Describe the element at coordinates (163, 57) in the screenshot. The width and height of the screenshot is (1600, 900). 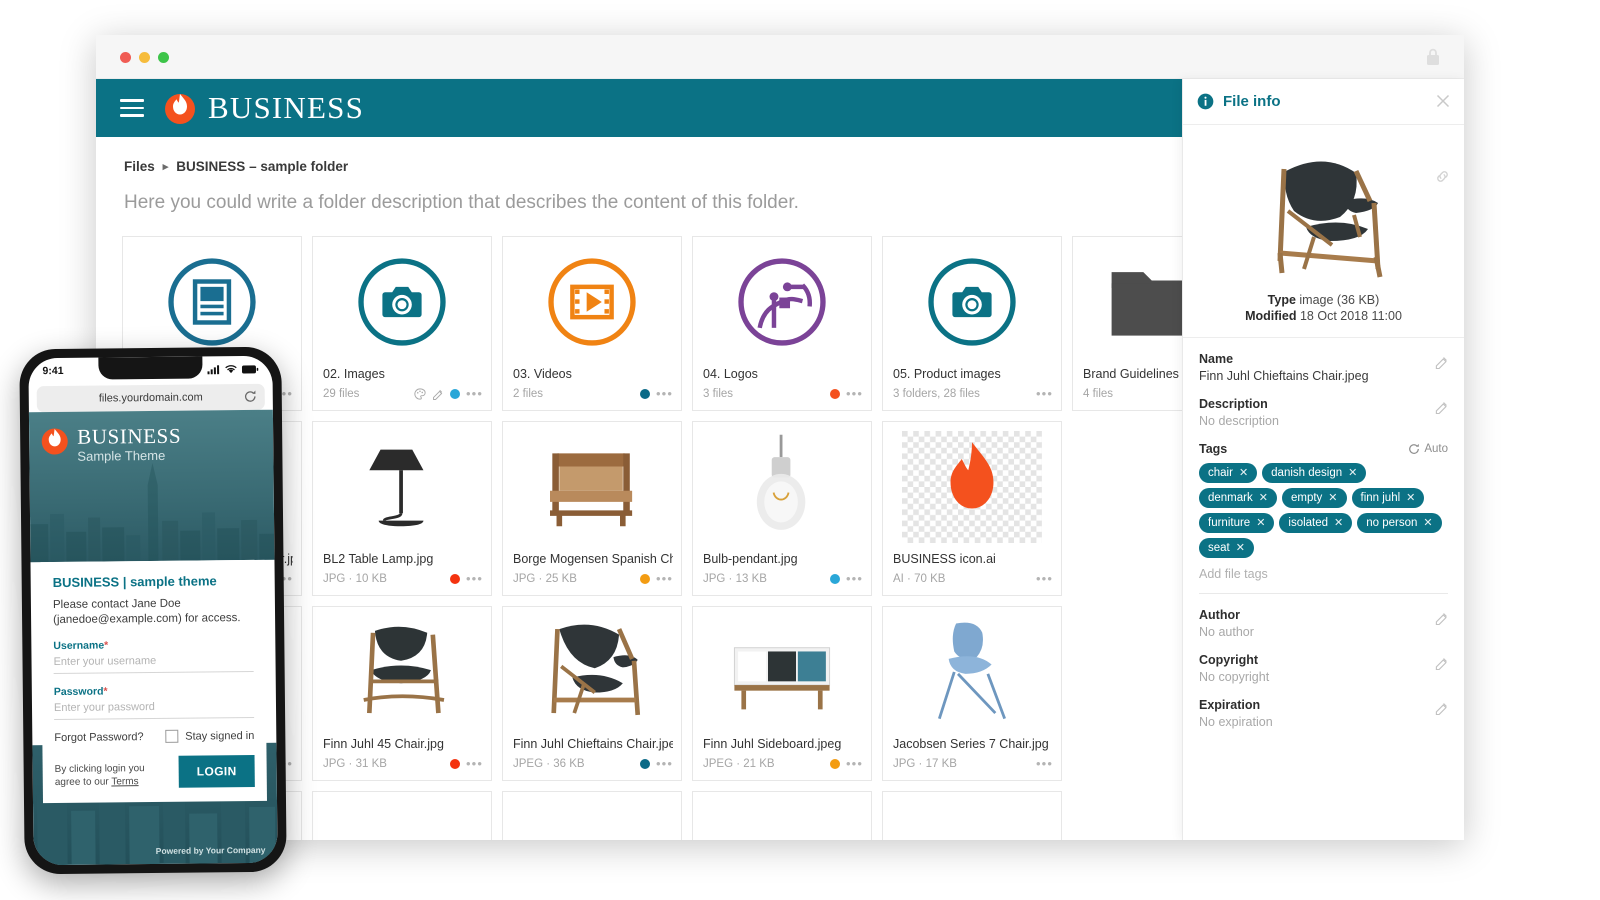
I see `window-maximize-button` at that location.